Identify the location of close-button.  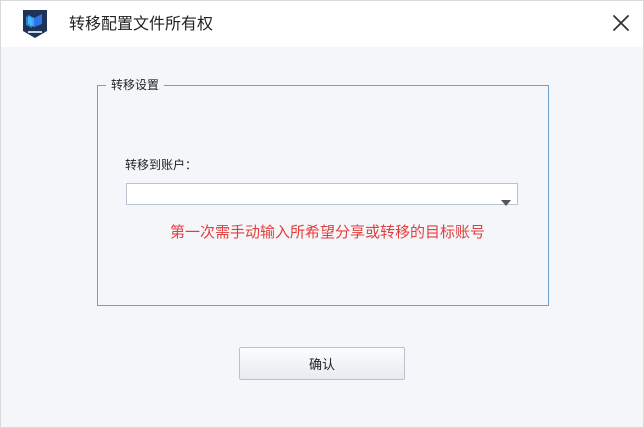
(621, 23).